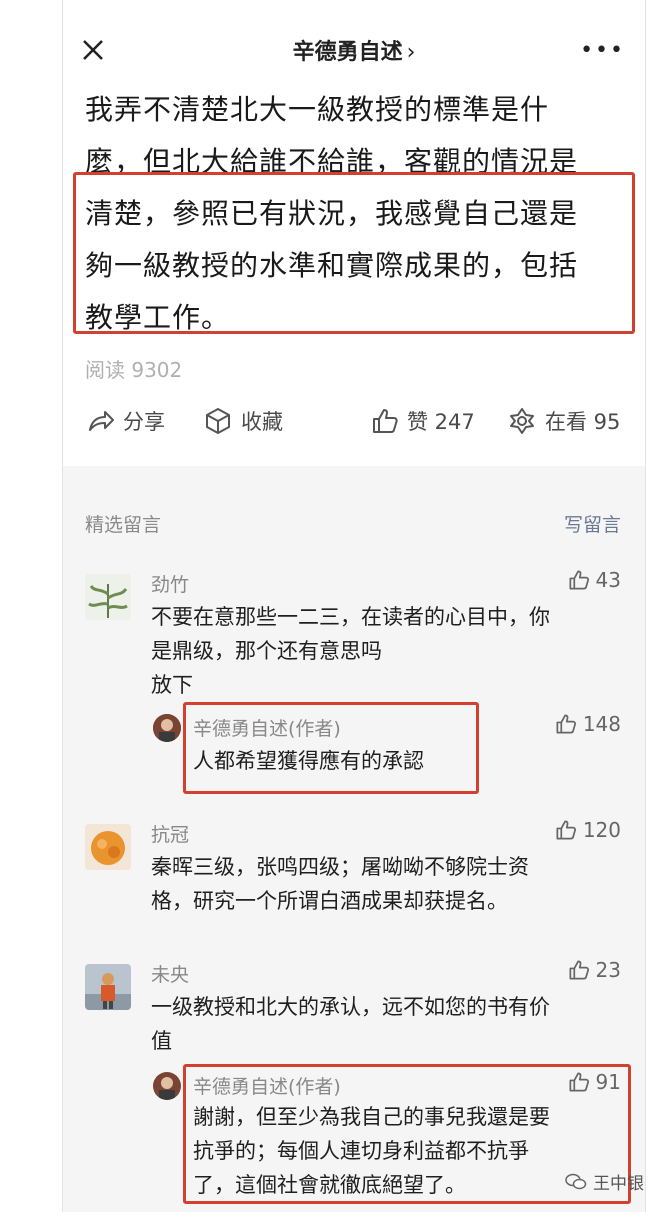  What do you see at coordinates (350, 1007) in the screenshot?
I see `comment-line: 一级教授和北大的承认，远不如您的书有价` at bounding box center [350, 1007].